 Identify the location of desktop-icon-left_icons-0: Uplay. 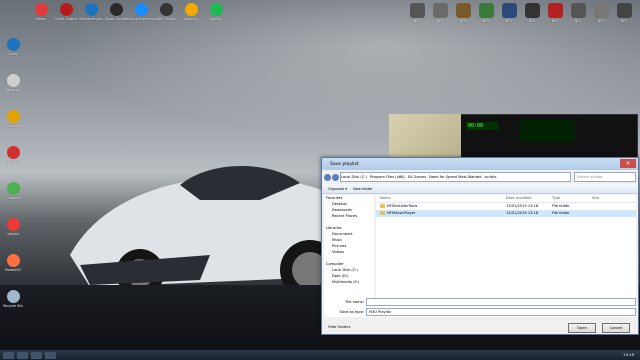
(13, 47).